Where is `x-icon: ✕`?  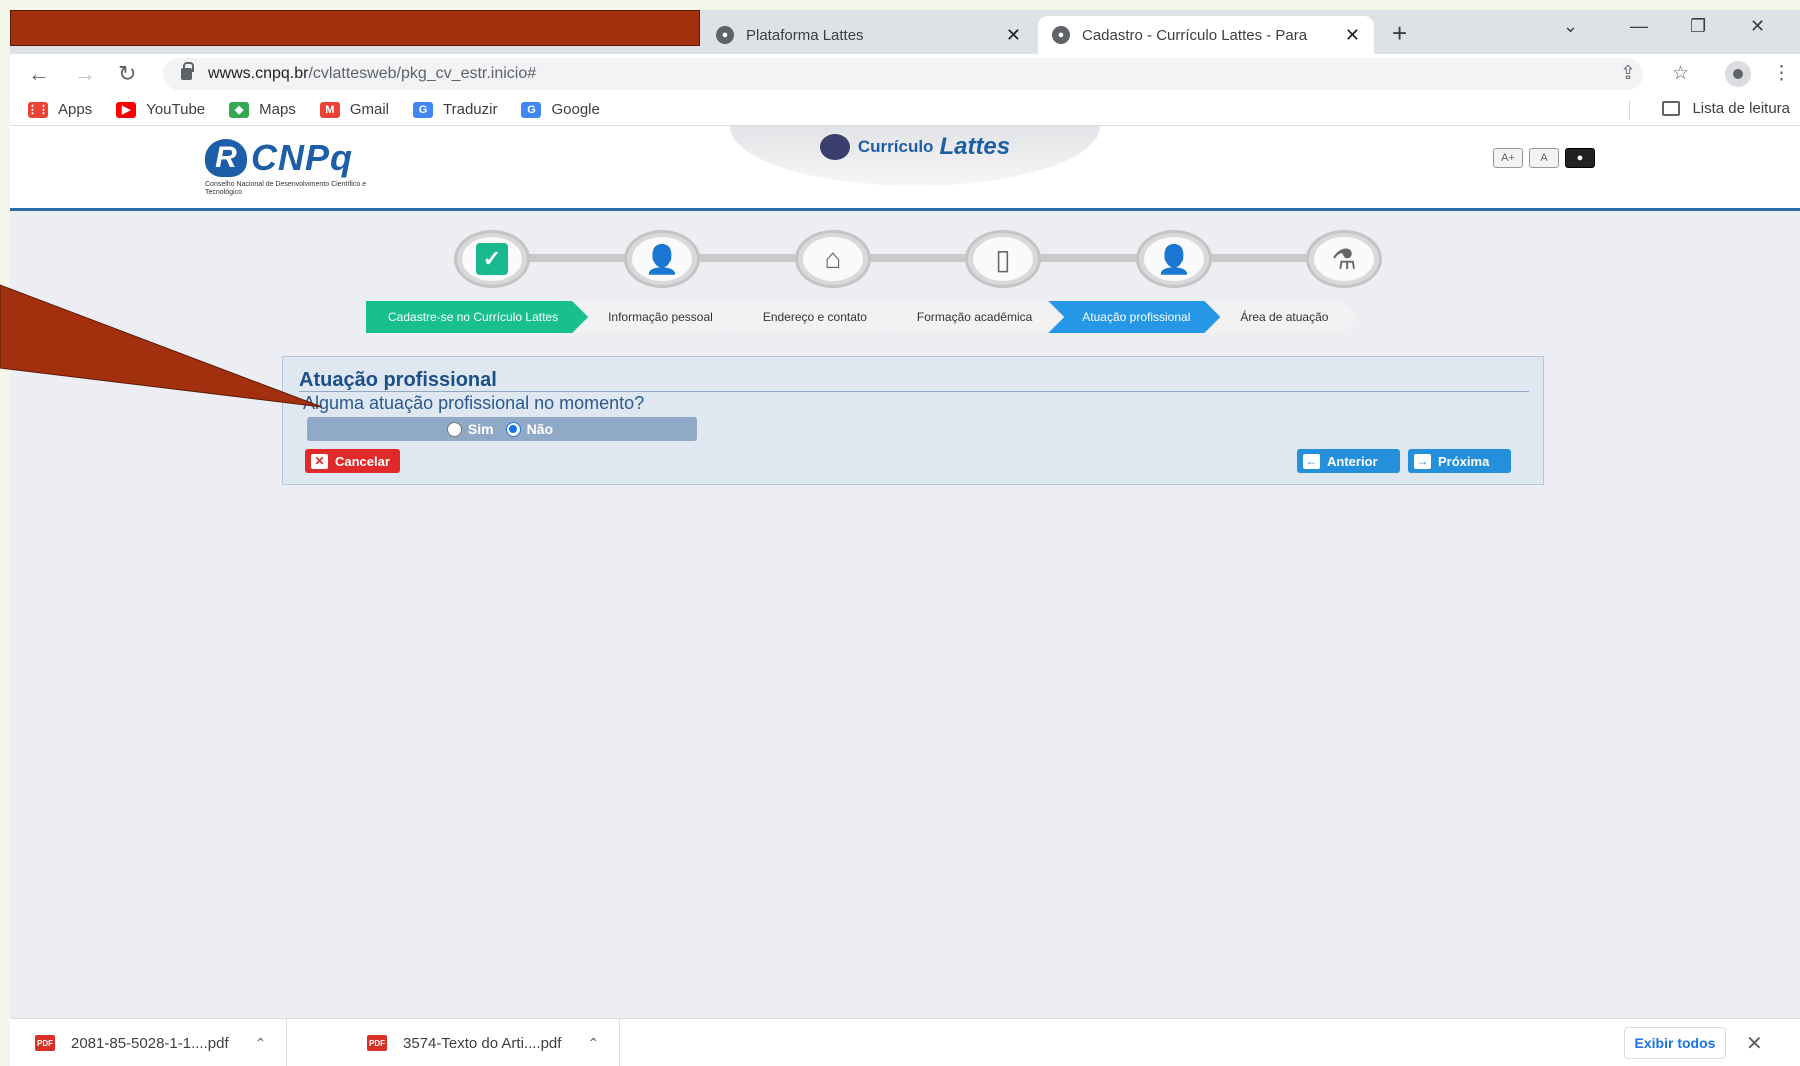
x-icon: ✕ is located at coordinates (319, 461).